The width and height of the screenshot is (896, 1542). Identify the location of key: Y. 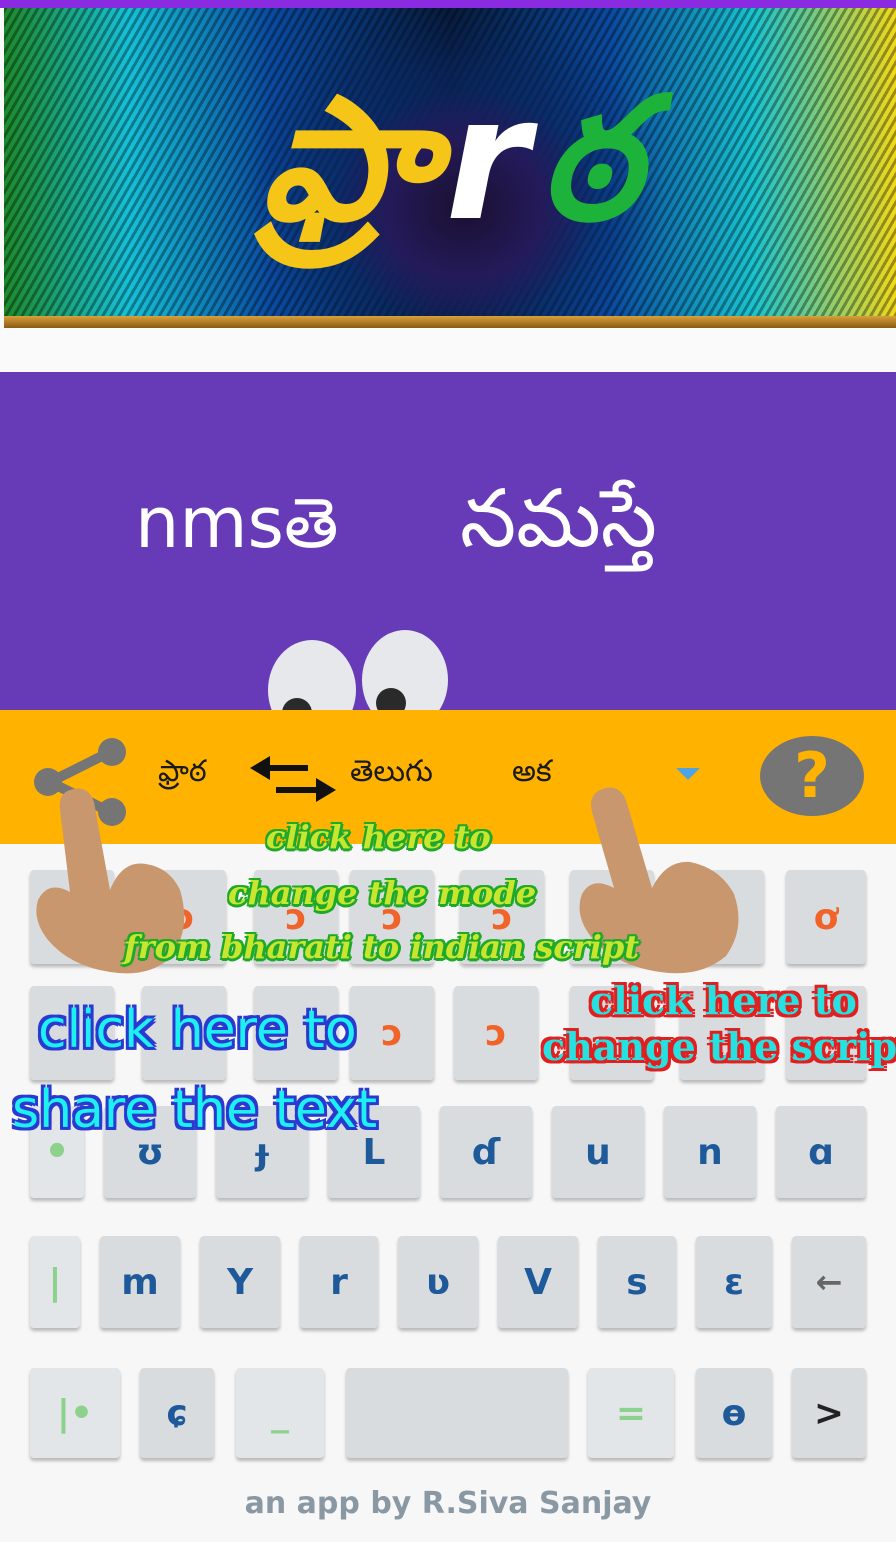
(240, 1282).